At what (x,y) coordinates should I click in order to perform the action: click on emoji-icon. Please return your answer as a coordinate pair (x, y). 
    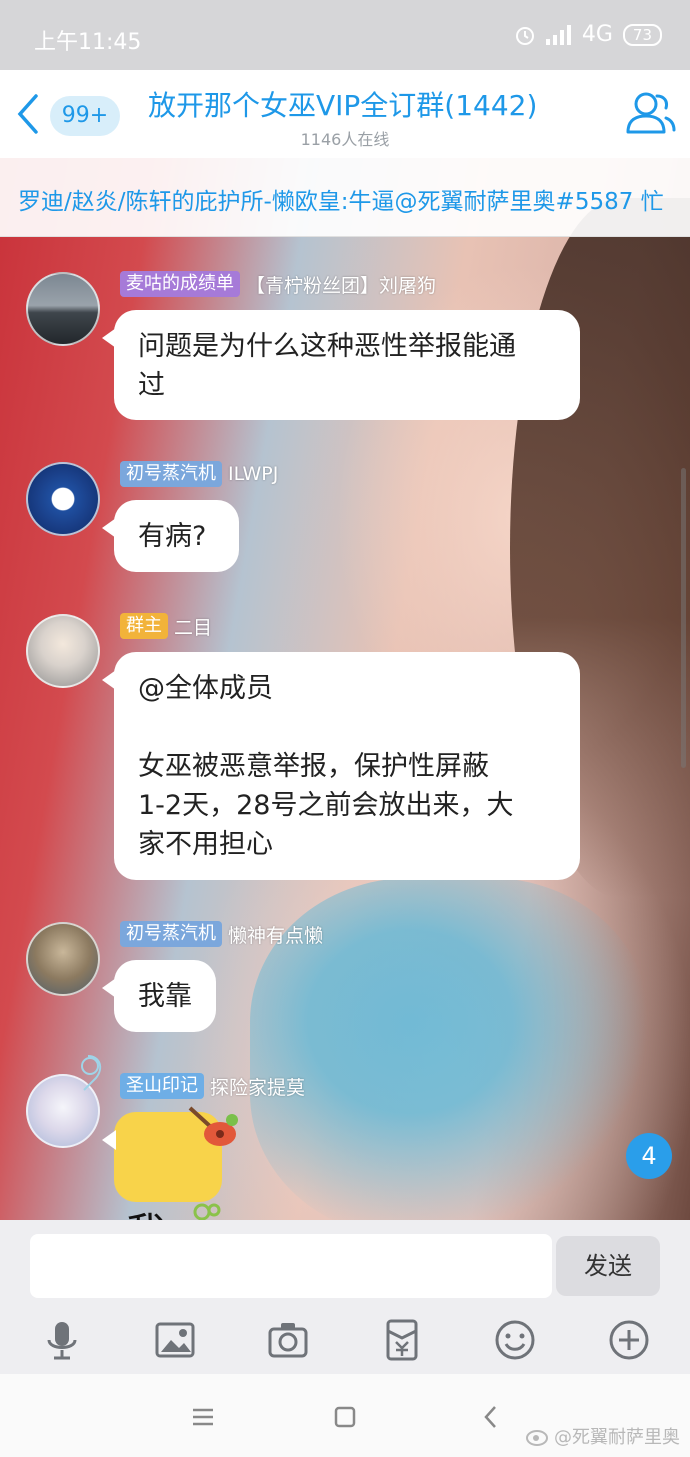
    Looking at the image, I should click on (515, 1340).